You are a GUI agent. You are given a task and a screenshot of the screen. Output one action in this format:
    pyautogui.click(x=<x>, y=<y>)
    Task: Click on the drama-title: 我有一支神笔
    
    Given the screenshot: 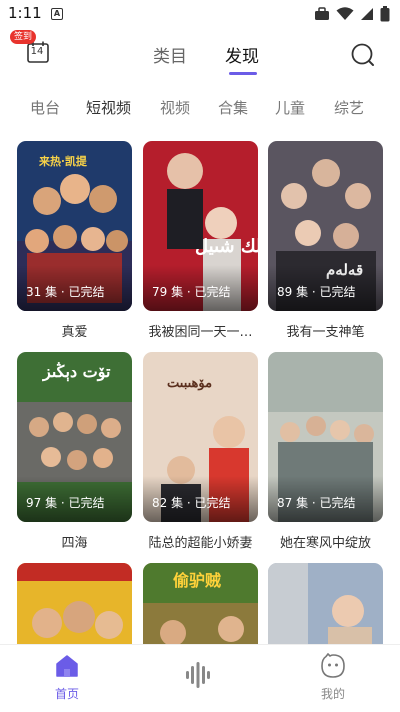 What is the action you would take?
    pyautogui.click(x=325, y=332)
    